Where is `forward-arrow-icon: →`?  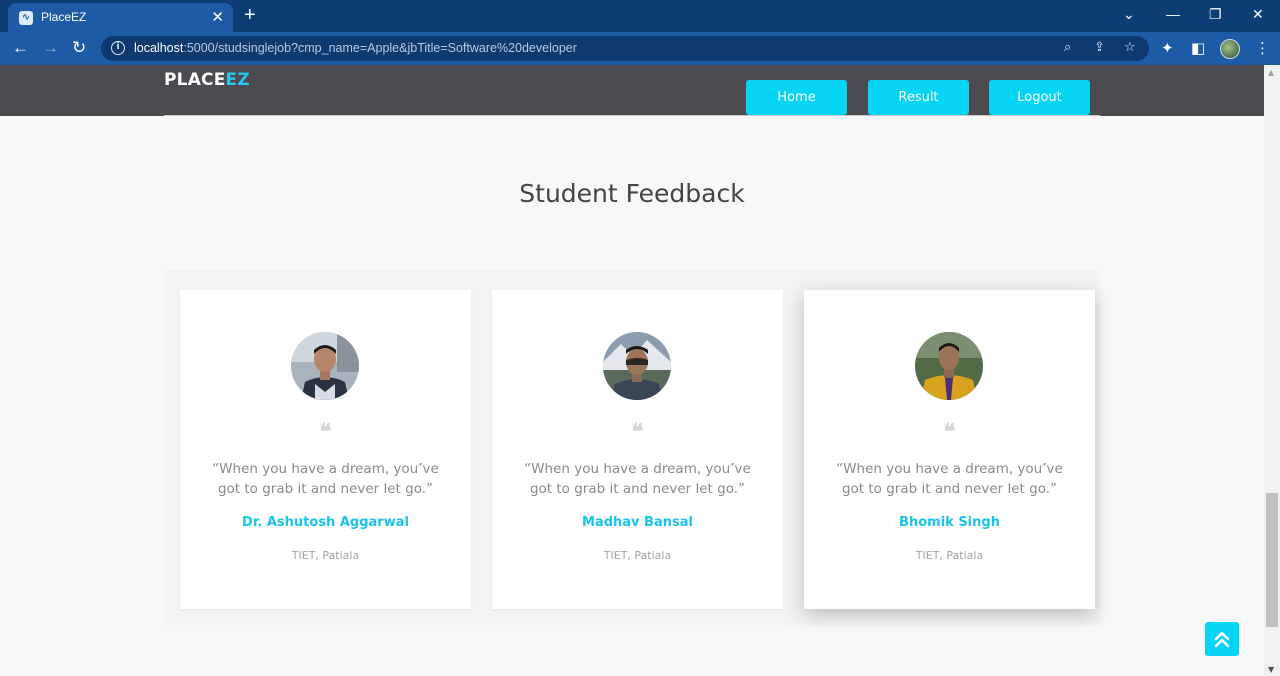
forward-arrow-icon: → is located at coordinates (50, 48).